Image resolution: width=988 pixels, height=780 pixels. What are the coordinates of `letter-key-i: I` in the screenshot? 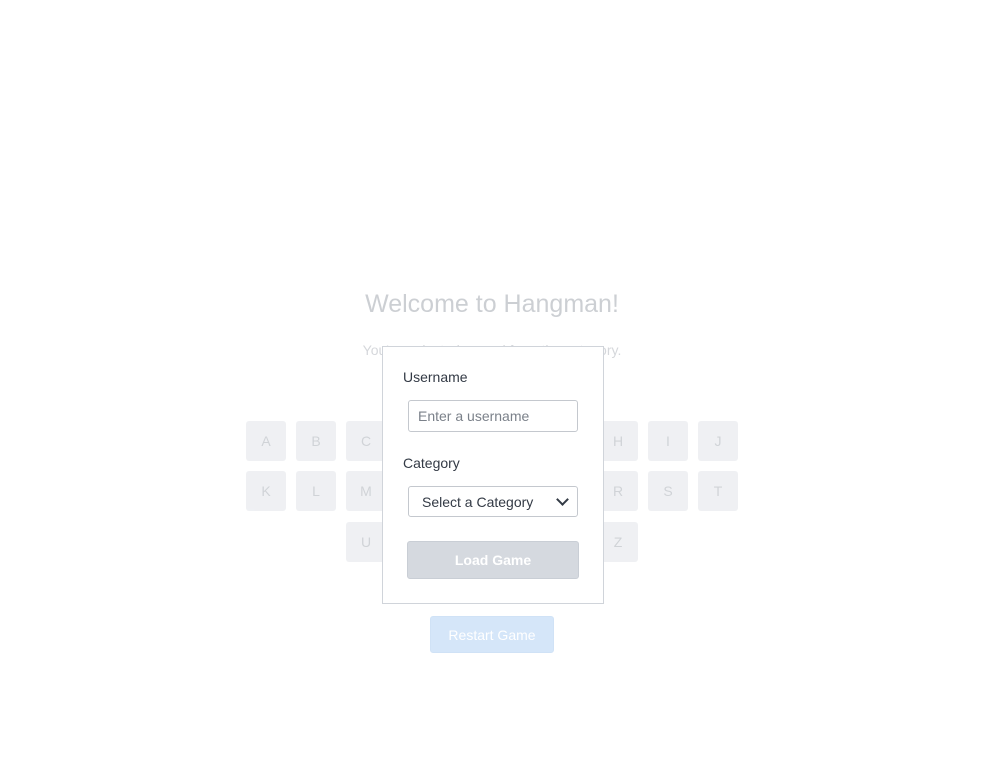 It's located at (668, 441).